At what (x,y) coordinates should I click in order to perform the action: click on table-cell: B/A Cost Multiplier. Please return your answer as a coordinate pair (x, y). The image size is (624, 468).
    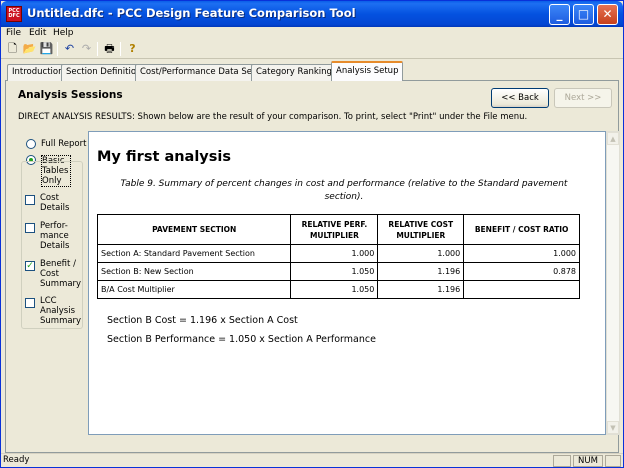
    Looking at the image, I should click on (194, 289).